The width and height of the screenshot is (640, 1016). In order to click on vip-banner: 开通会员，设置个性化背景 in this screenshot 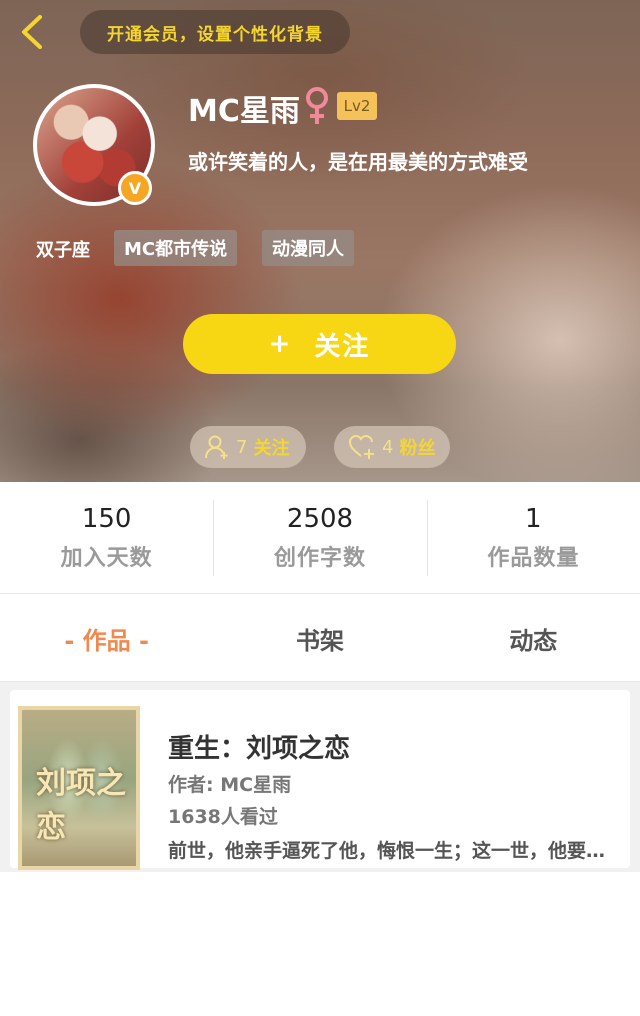, I will do `click(215, 32)`.